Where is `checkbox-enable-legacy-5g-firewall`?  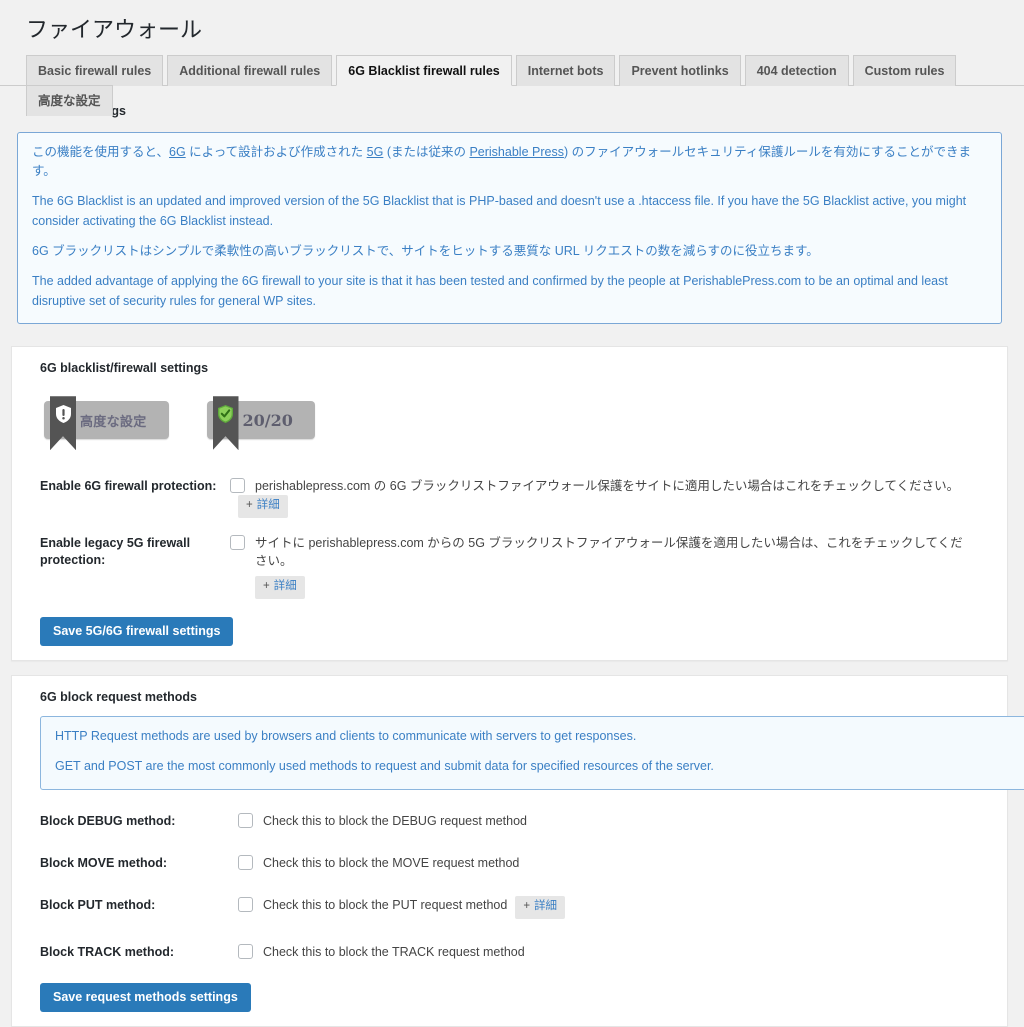
checkbox-enable-legacy-5g-firewall is located at coordinates (237, 542).